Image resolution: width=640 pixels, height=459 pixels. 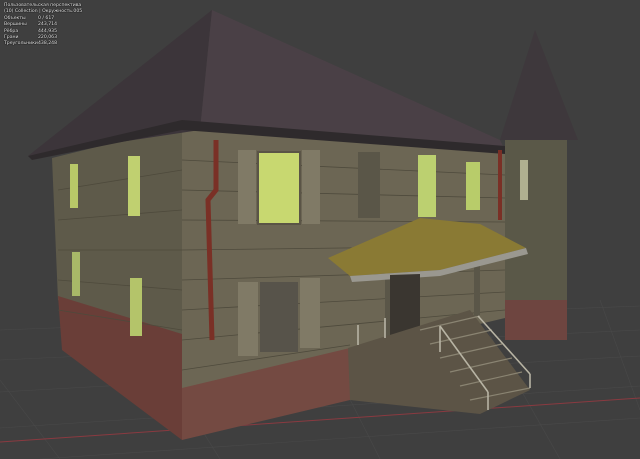 I want to click on tower-base, so click(x=536, y=320).